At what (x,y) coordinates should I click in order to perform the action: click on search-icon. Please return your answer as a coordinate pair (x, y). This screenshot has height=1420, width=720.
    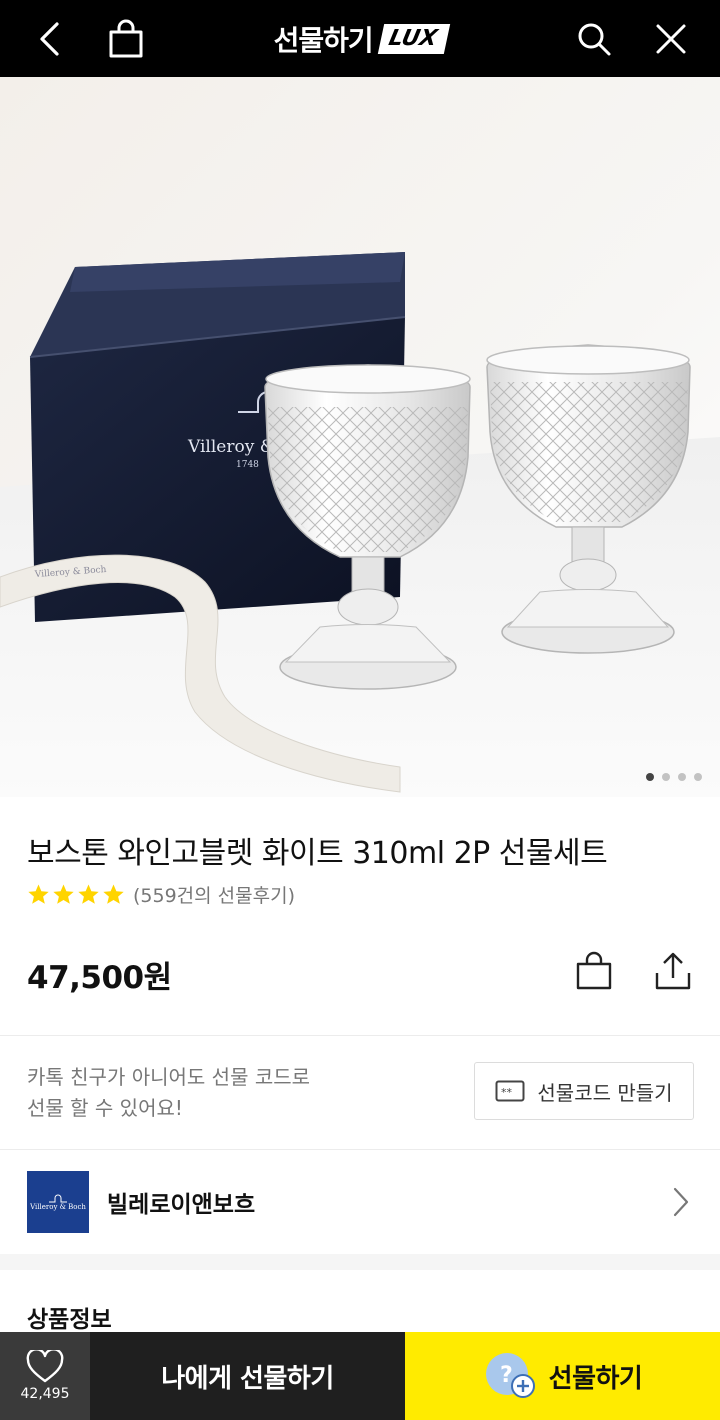
    Looking at the image, I should click on (594, 39).